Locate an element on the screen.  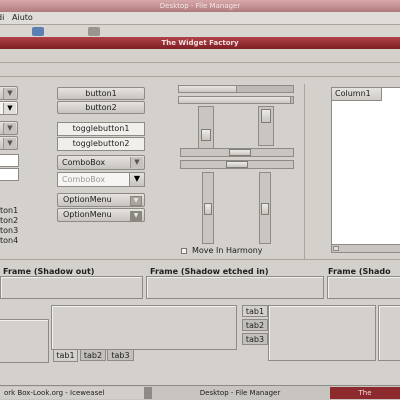
progress-bar-1-fill is located at coordinates (208, 89).